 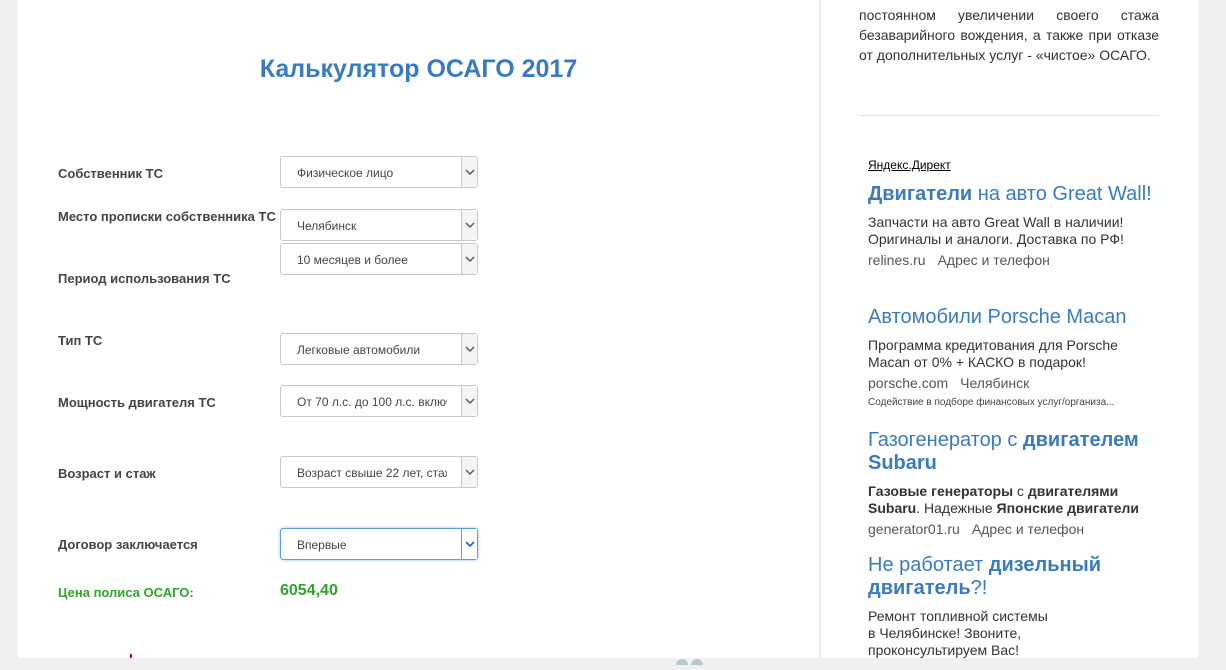 I want to click on owner-select: Физическое лицо, so click(x=379, y=172).